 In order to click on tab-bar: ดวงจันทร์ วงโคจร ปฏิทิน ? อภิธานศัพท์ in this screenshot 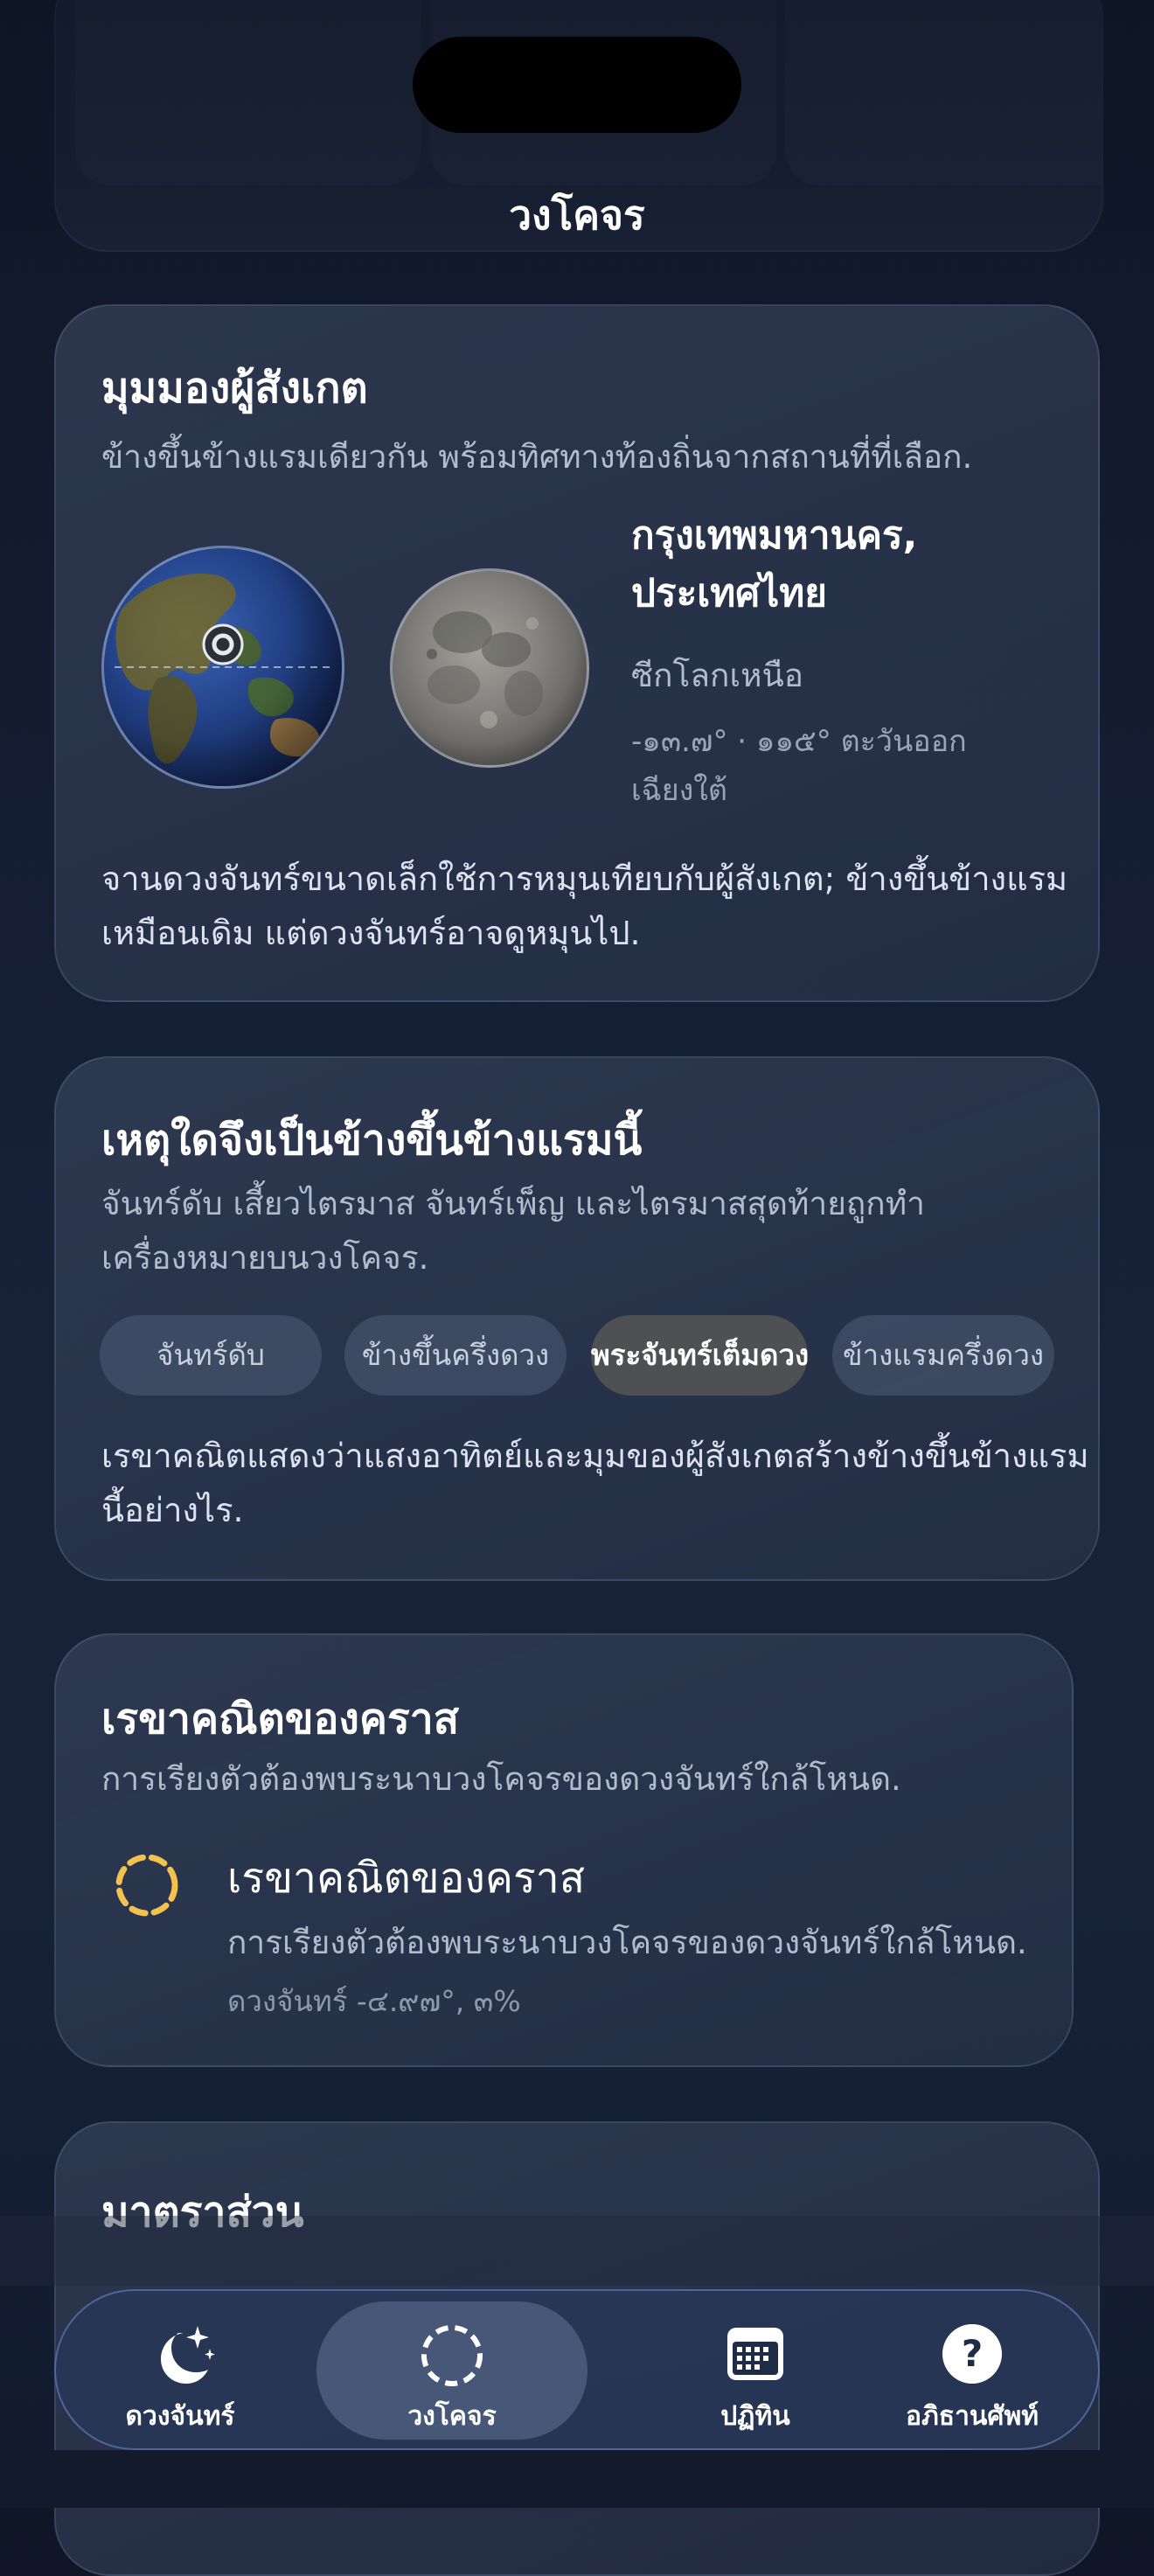, I will do `click(577, 2369)`.